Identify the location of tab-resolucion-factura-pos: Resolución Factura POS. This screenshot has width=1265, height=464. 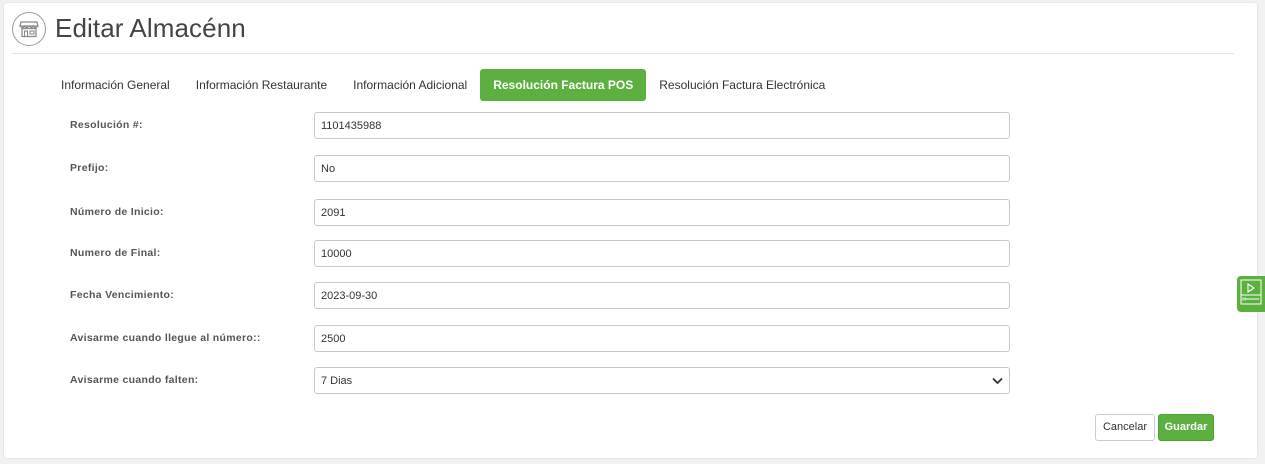
(563, 85).